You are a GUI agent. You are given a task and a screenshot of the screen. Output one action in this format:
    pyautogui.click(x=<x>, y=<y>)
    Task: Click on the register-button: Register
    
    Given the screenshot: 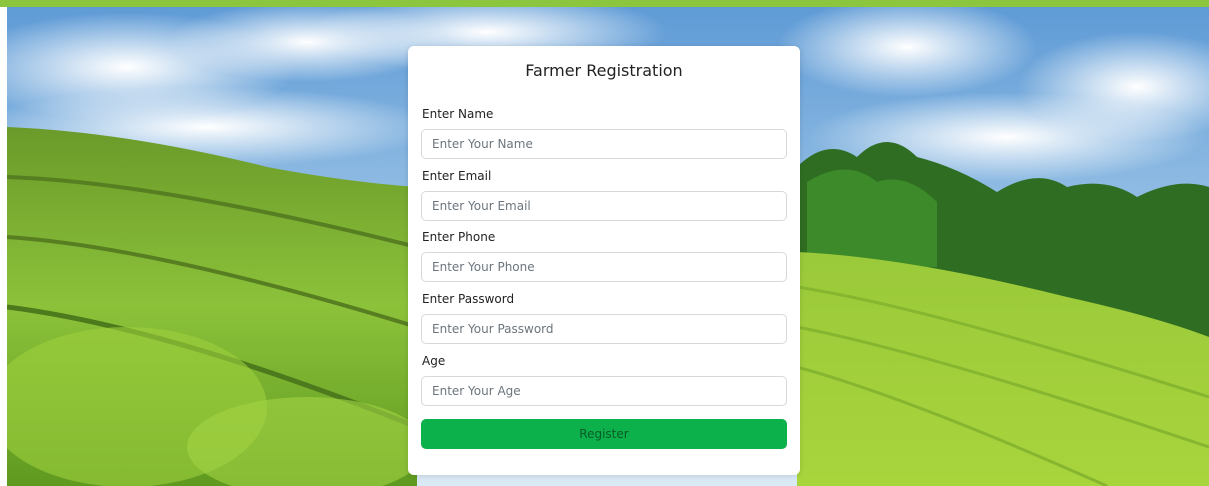 What is the action you would take?
    pyautogui.click(x=604, y=434)
    